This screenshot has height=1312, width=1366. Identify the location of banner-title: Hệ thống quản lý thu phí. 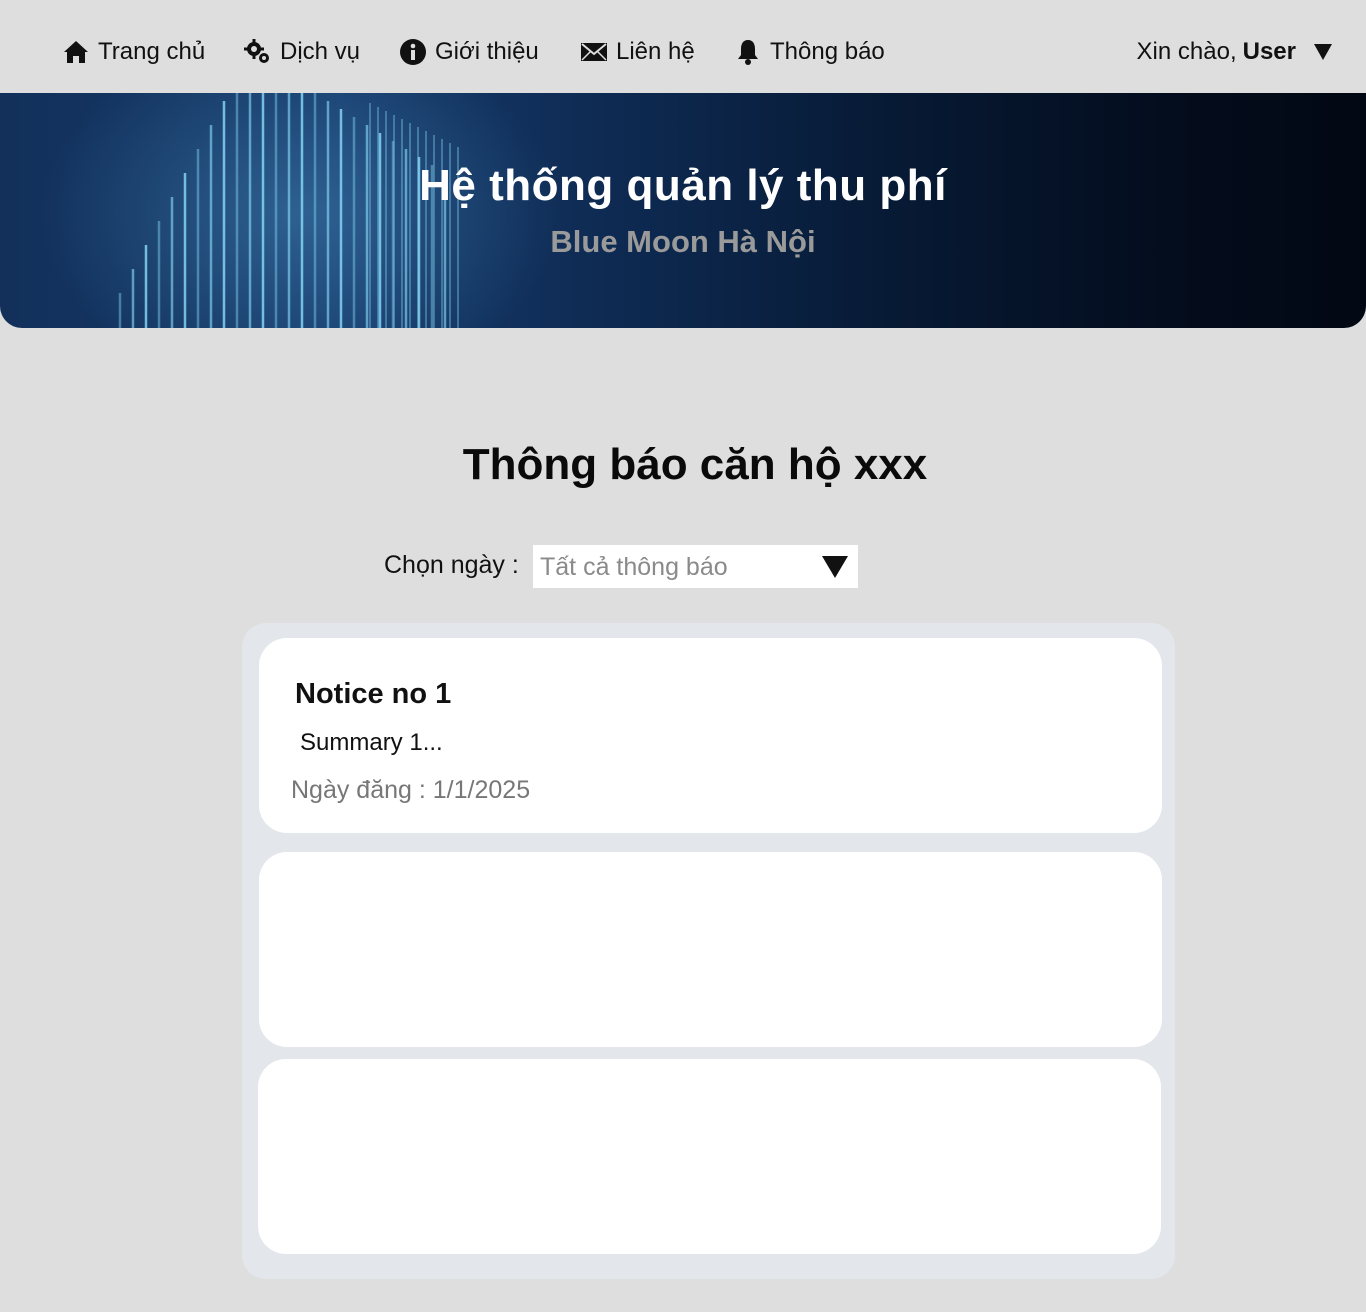
(683, 185).